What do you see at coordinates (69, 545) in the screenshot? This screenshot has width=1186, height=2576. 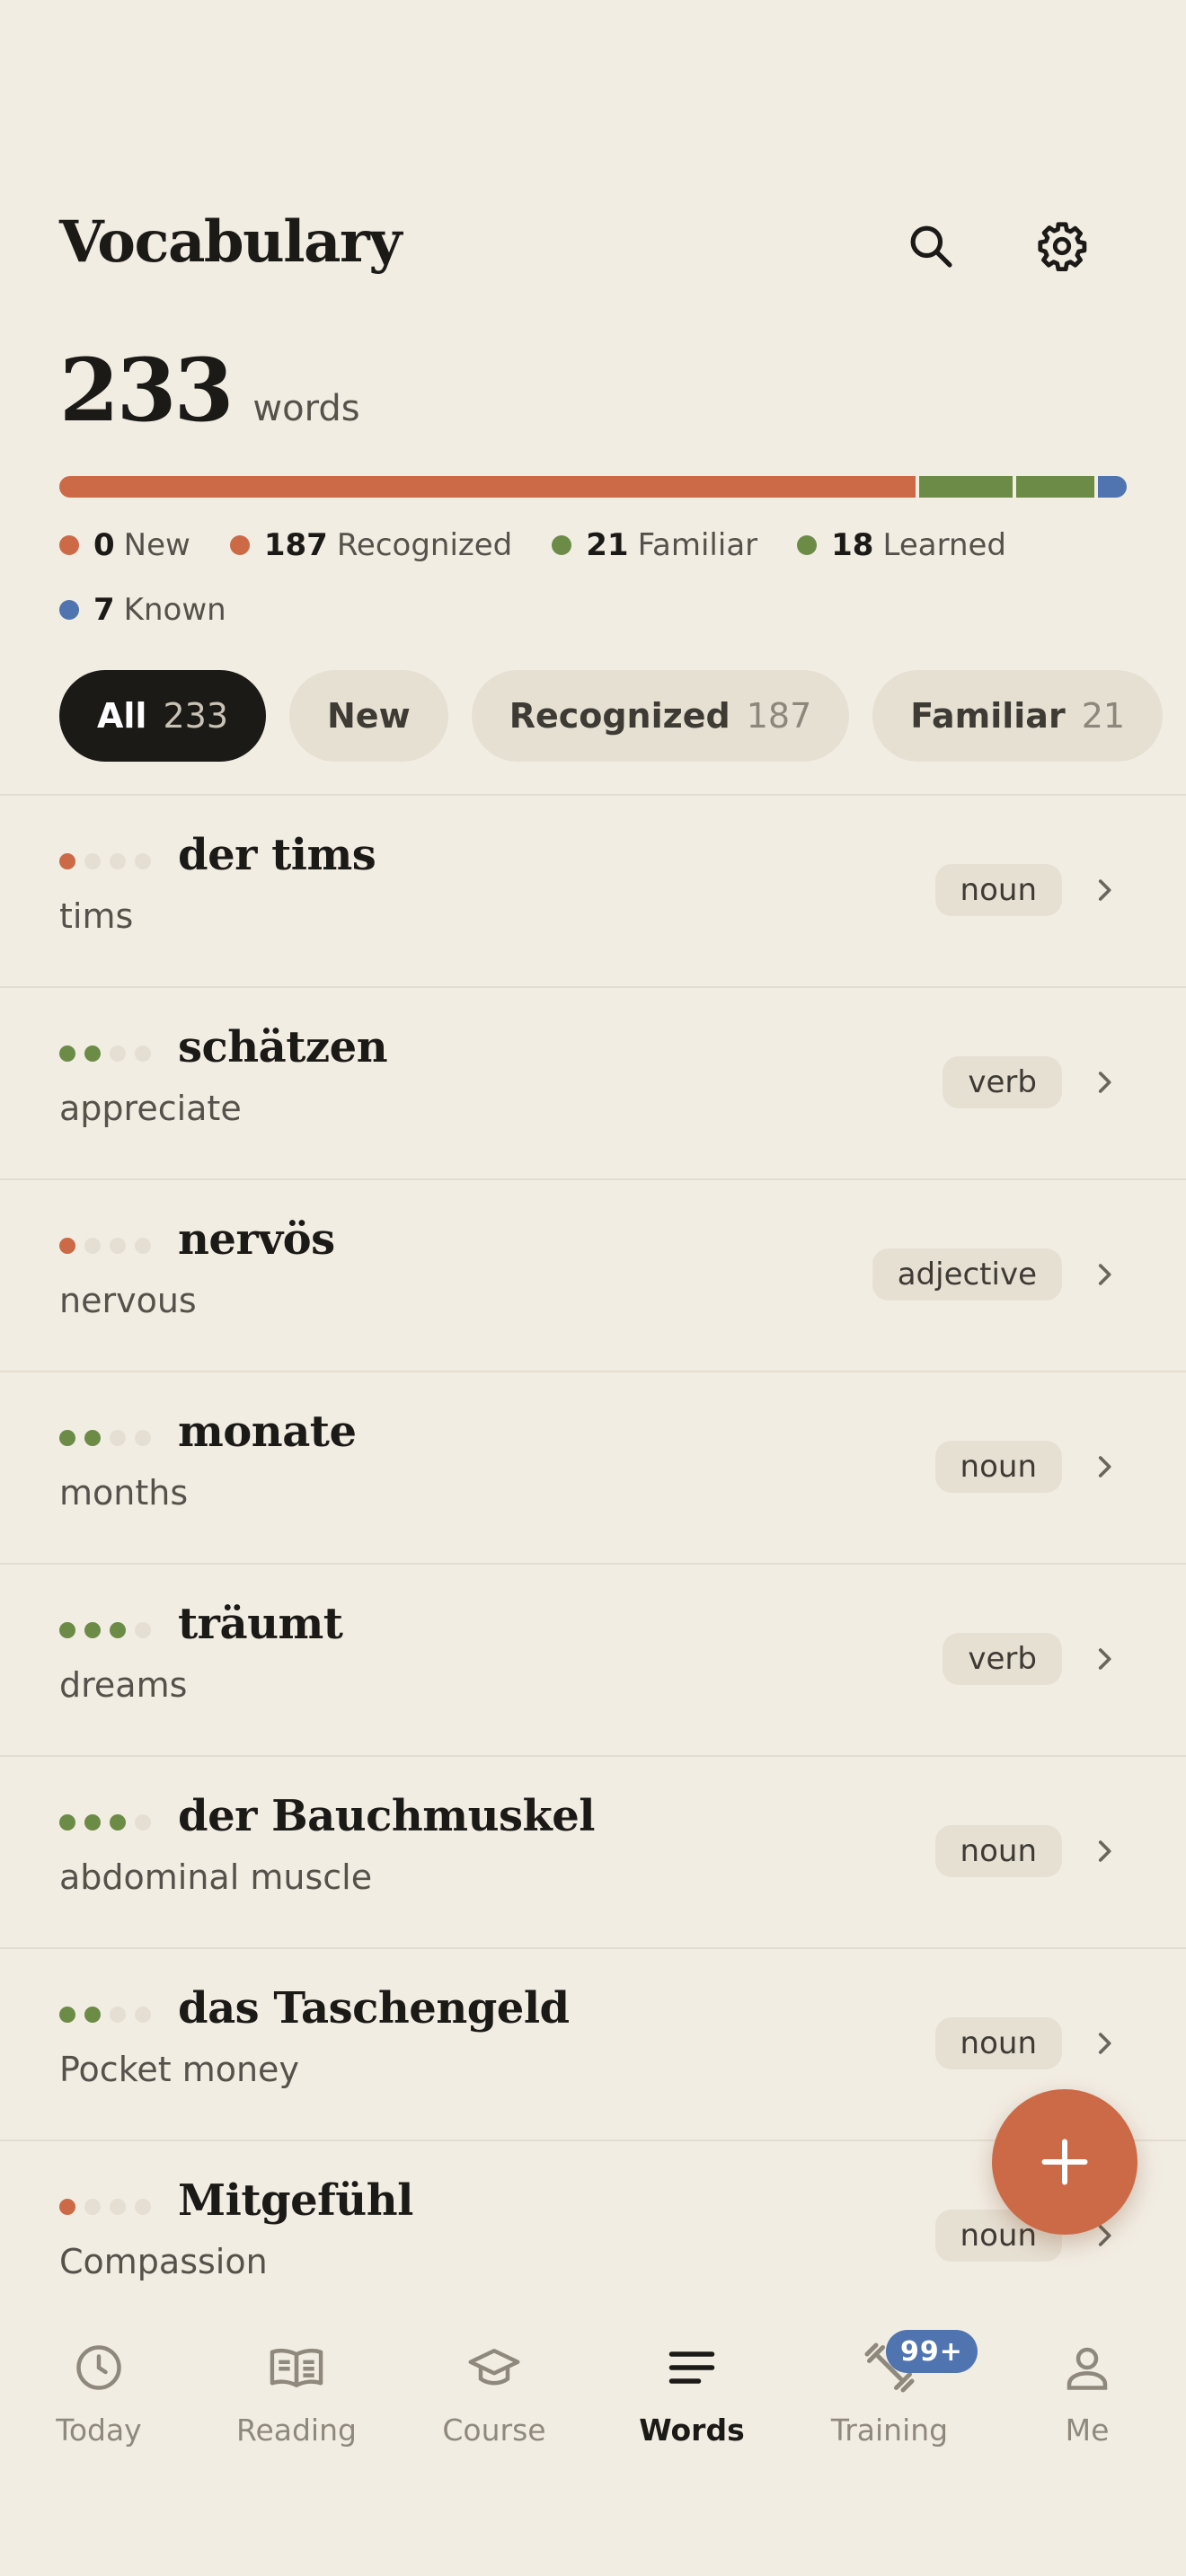 I see `legend-dot-new` at bounding box center [69, 545].